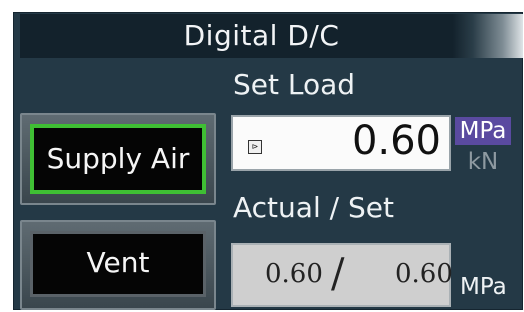  I want to click on supply-air-button-frame: Supply Air, so click(118, 159).